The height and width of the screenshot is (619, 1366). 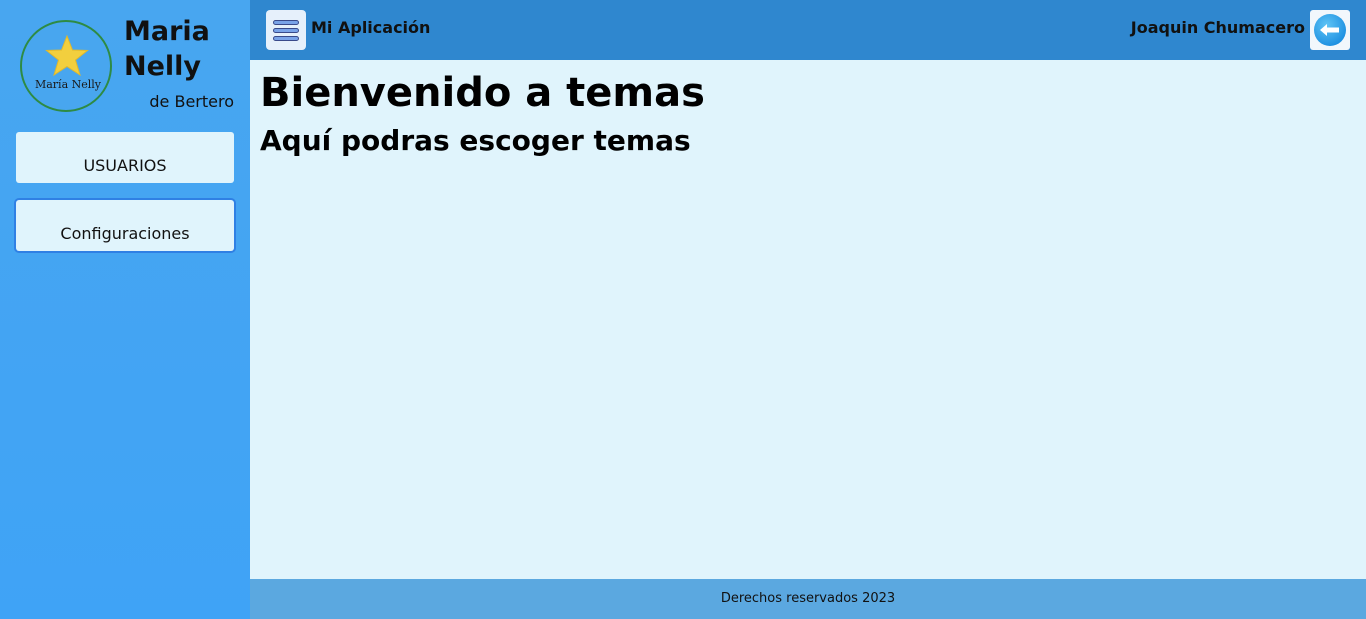 What do you see at coordinates (125, 165) in the screenshot?
I see `sidebar-item-label: USUARIOS` at bounding box center [125, 165].